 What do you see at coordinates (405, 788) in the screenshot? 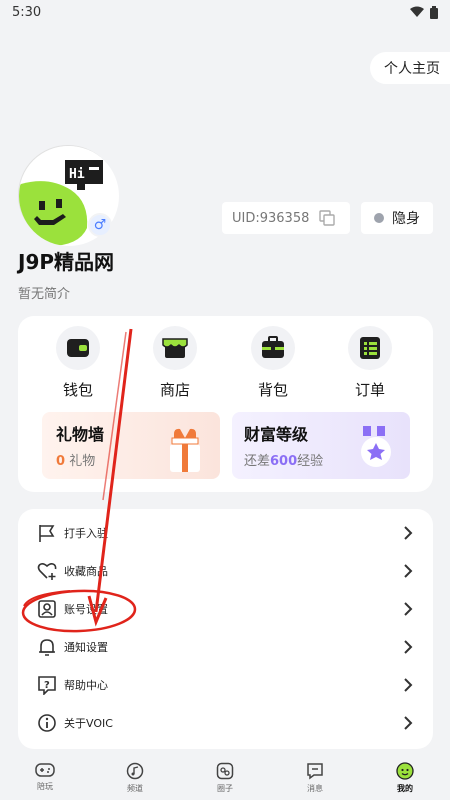
I see `tab-label: 我的` at bounding box center [405, 788].